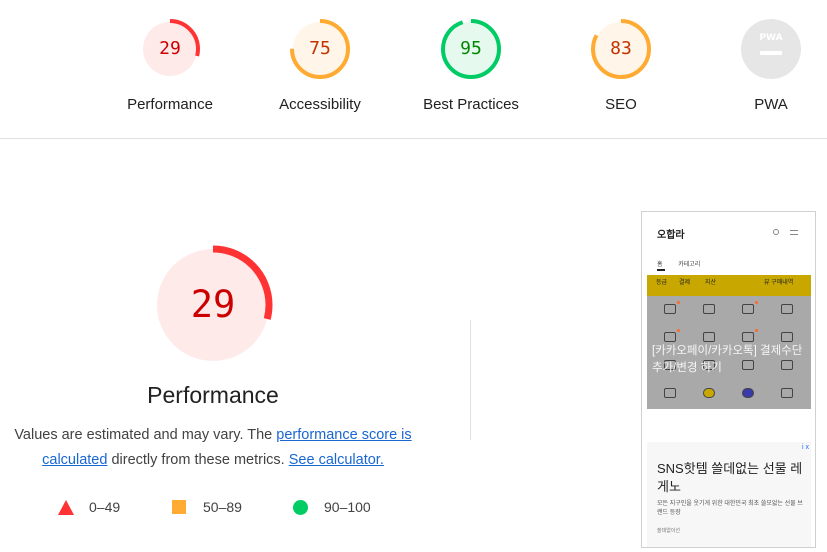 The width and height of the screenshot is (827, 552). I want to click on gauge-label: Best Practices, so click(471, 104).